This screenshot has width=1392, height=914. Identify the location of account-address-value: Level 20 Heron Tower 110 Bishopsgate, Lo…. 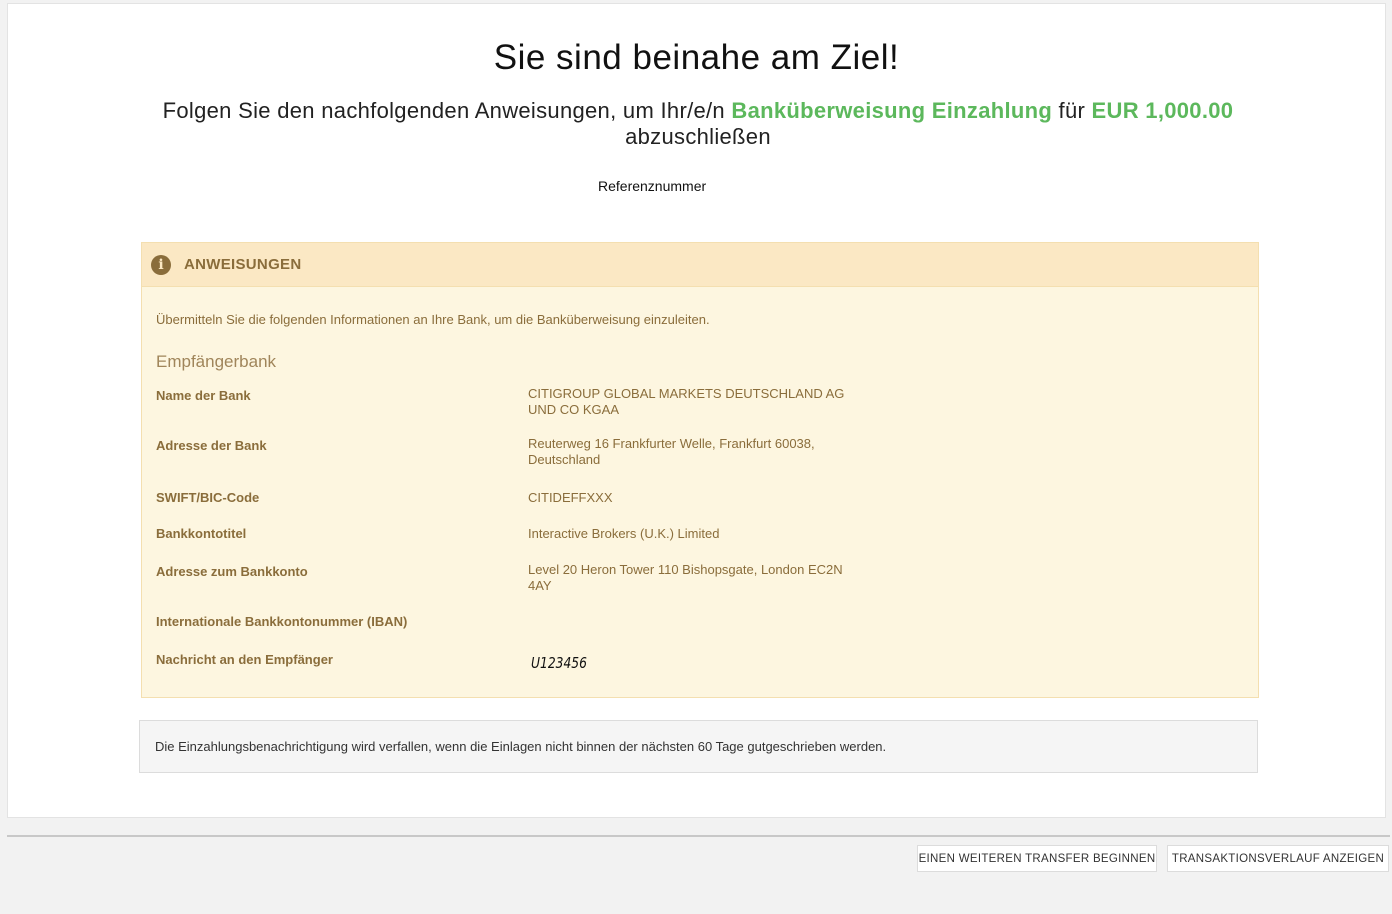
(685, 577).